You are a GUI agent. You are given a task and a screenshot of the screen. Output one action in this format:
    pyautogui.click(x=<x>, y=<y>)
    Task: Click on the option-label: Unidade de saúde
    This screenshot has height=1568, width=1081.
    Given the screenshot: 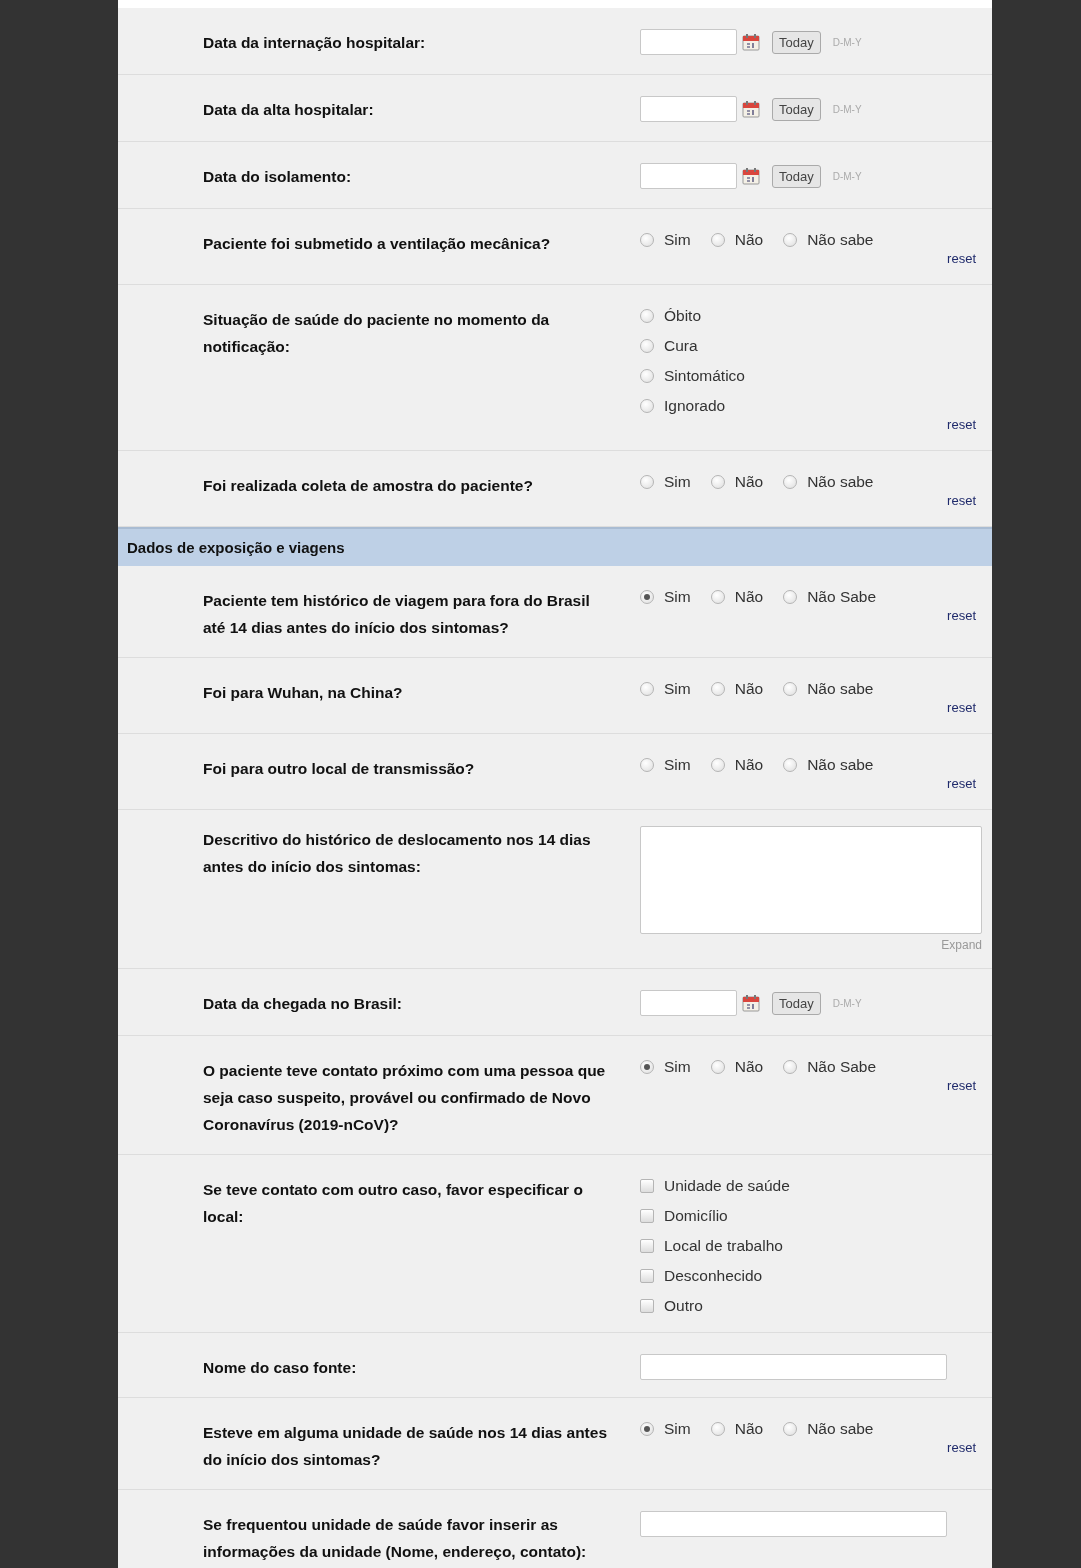 What is the action you would take?
    pyautogui.click(x=727, y=1186)
    